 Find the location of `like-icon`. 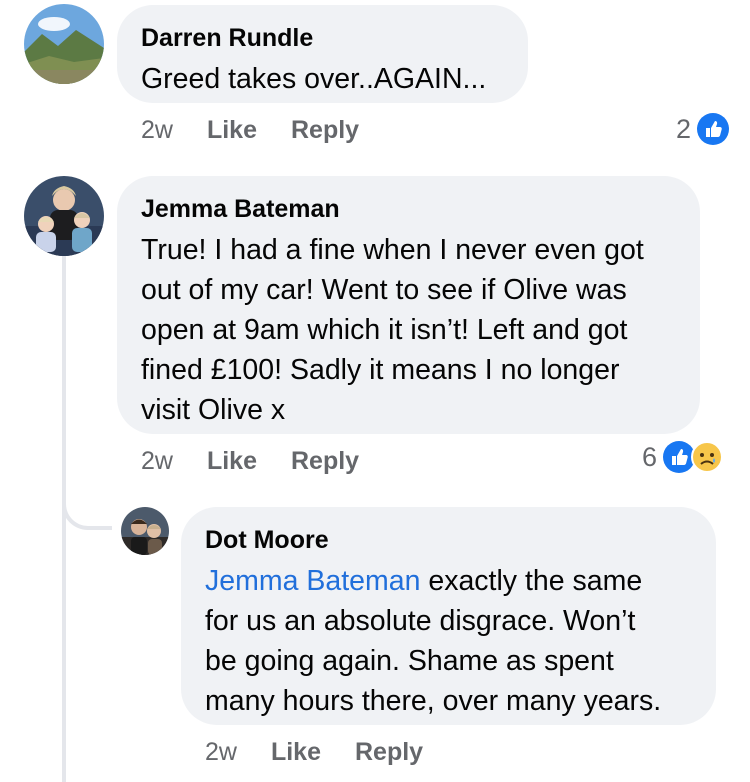

like-icon is located at coordinates (713, 129).